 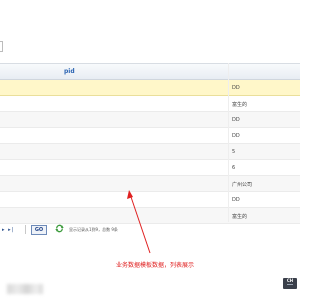 I want to click on pagination-bar: ▸ ▸| GO 显示记录从1到9，总数 9条, so click(x=150, y=230).